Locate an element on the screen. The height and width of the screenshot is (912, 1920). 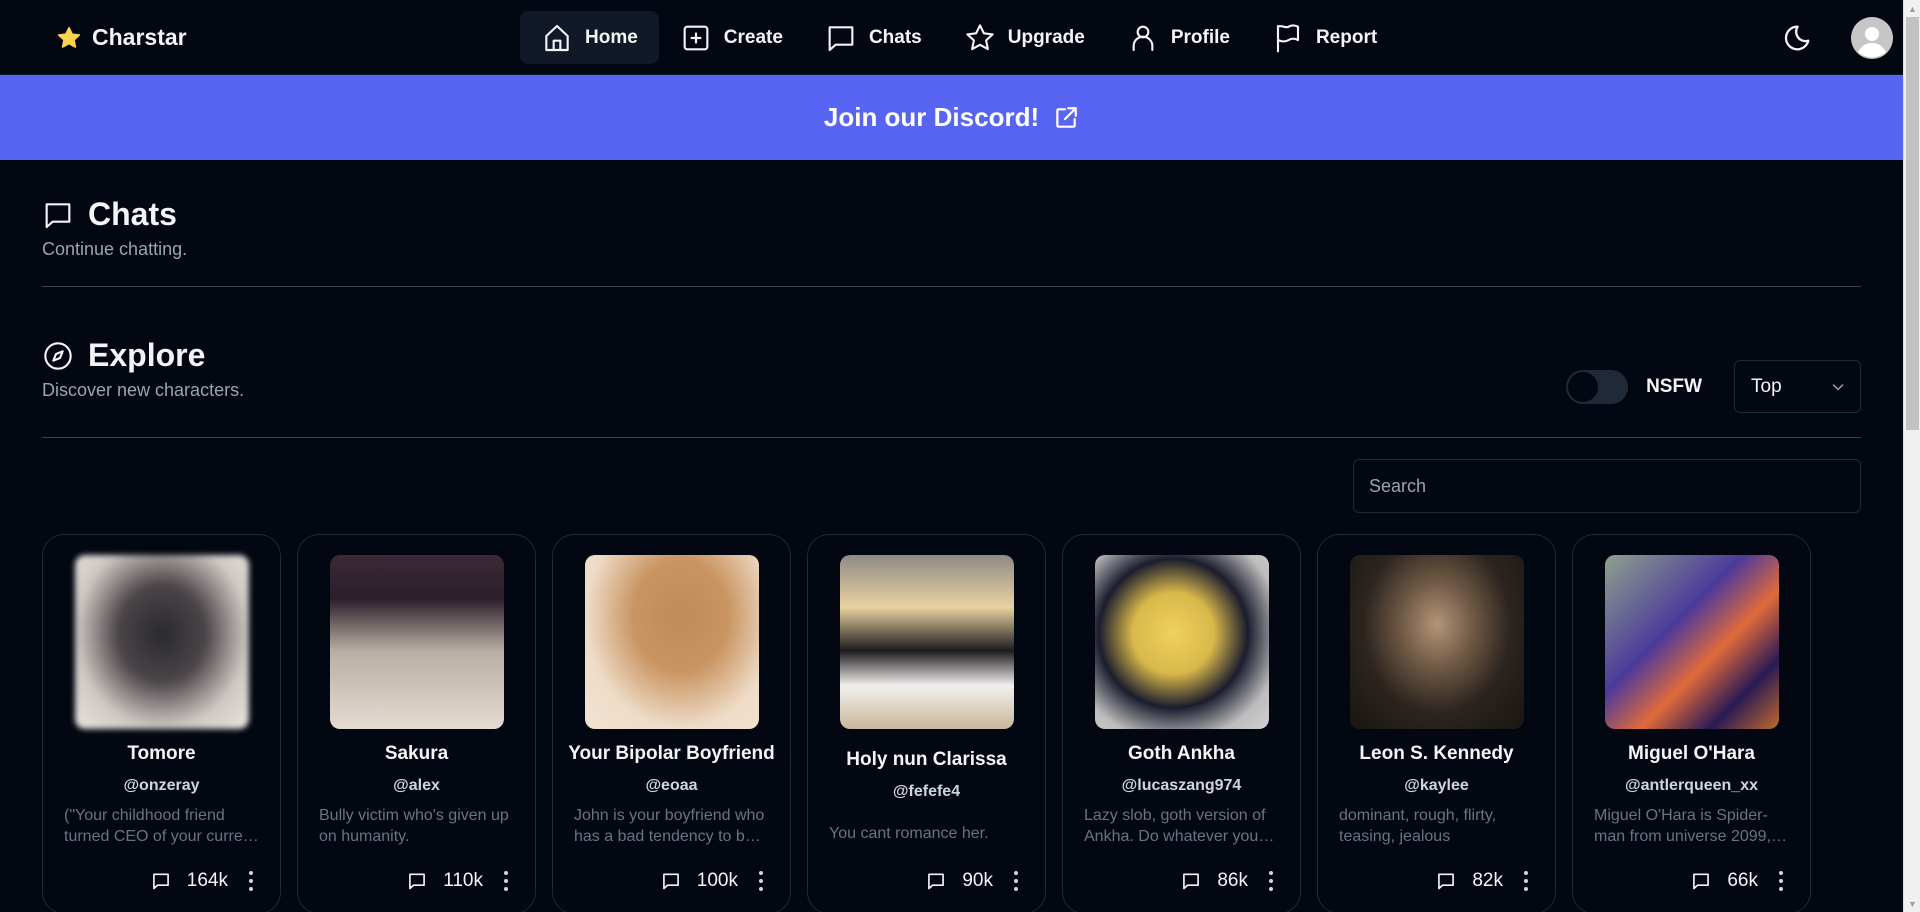
character-name: Miguel O'Hara is located at coordinates (1691, 753).